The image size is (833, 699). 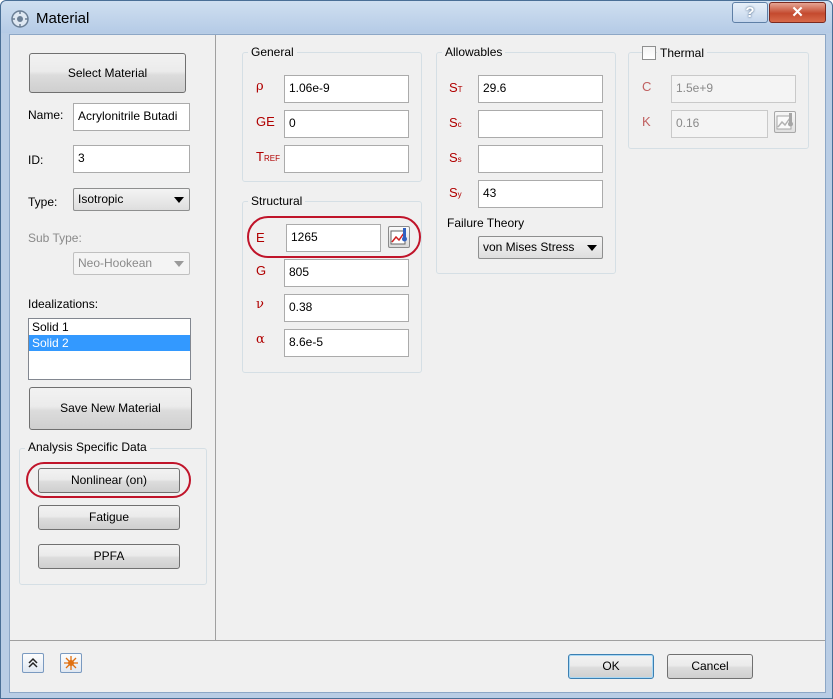 I want to click on sc-letter: S, so click(x=453, y=122).